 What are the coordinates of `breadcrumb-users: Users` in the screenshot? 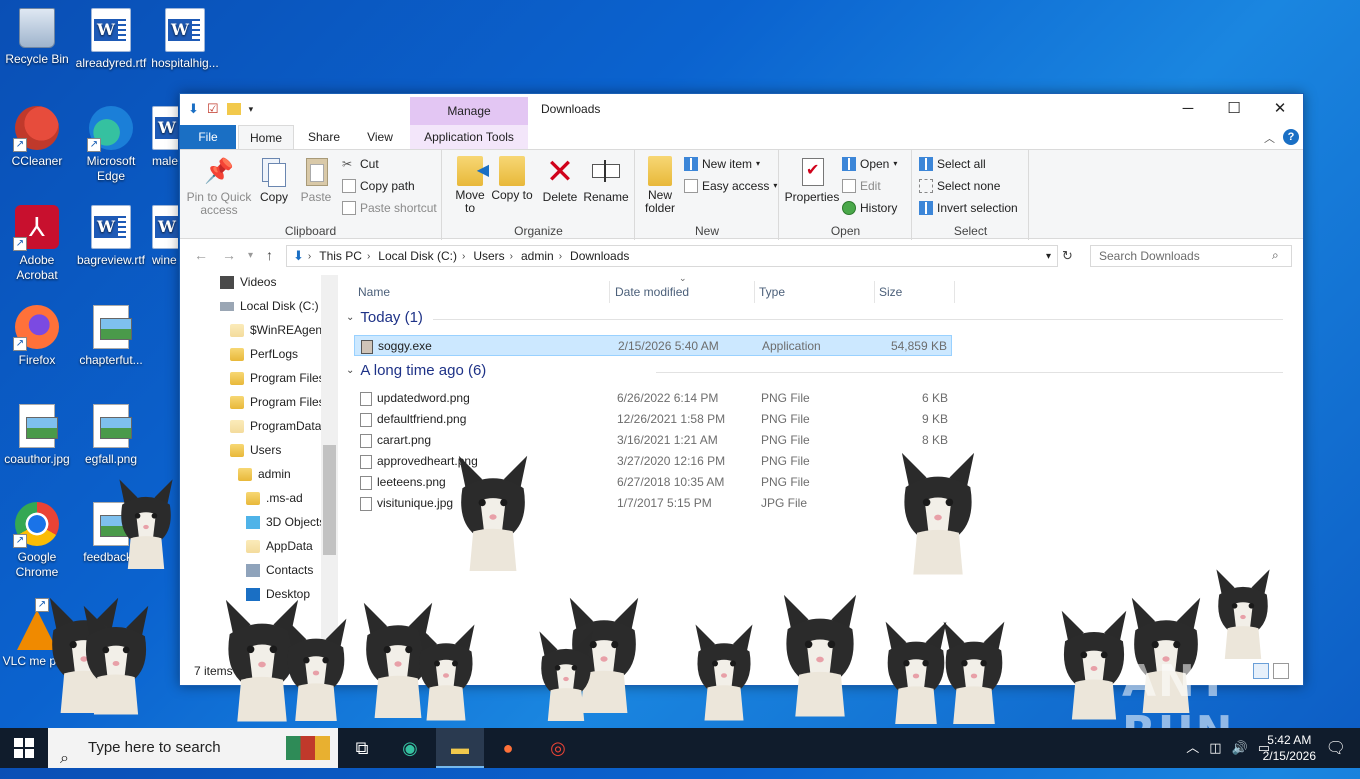 It's located at (488, 256).